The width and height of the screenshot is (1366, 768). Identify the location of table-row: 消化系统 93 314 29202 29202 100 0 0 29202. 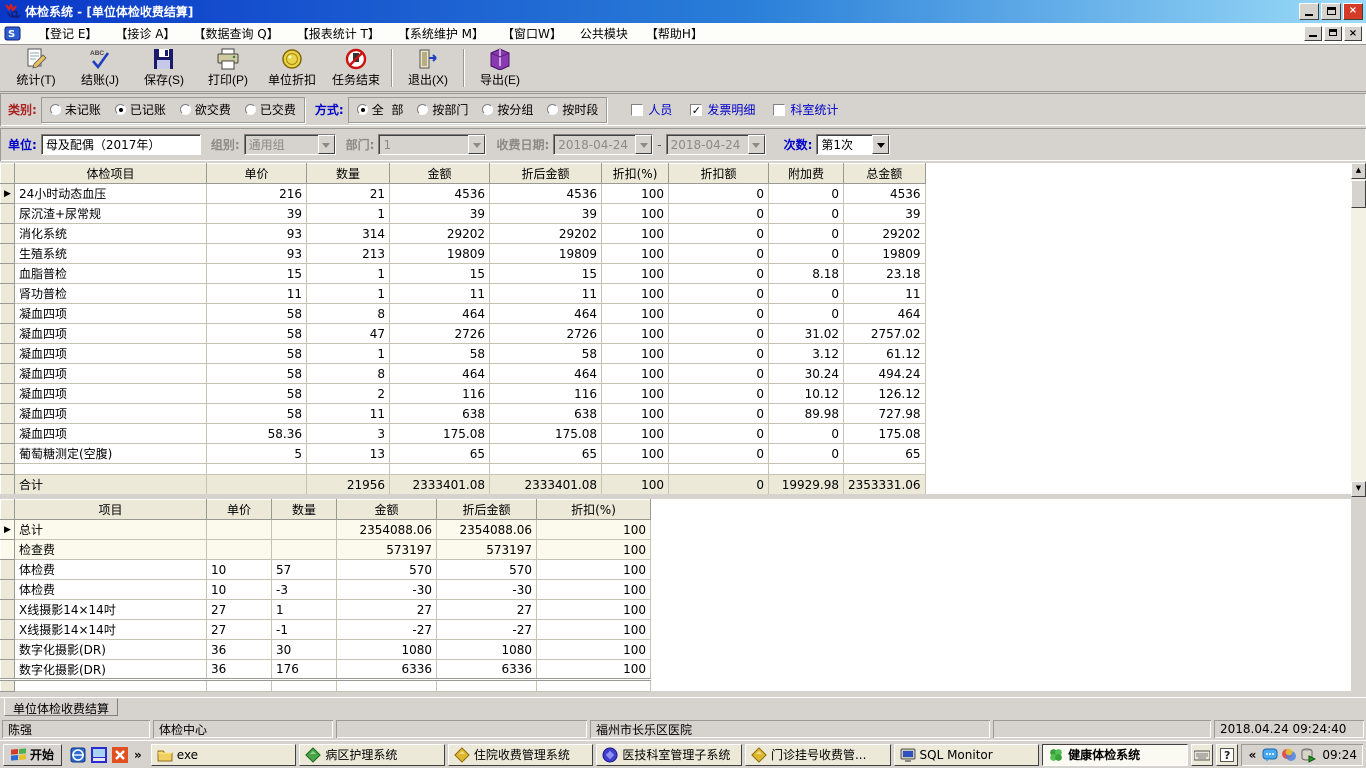
(463, 233).